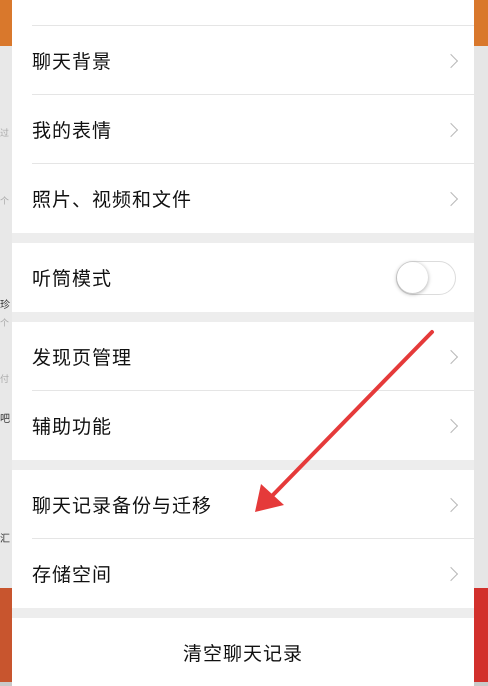 The width and height of the screenshot is (488, 686). I want to click on settings-item-label: 辅助功能, so click(72, 427).